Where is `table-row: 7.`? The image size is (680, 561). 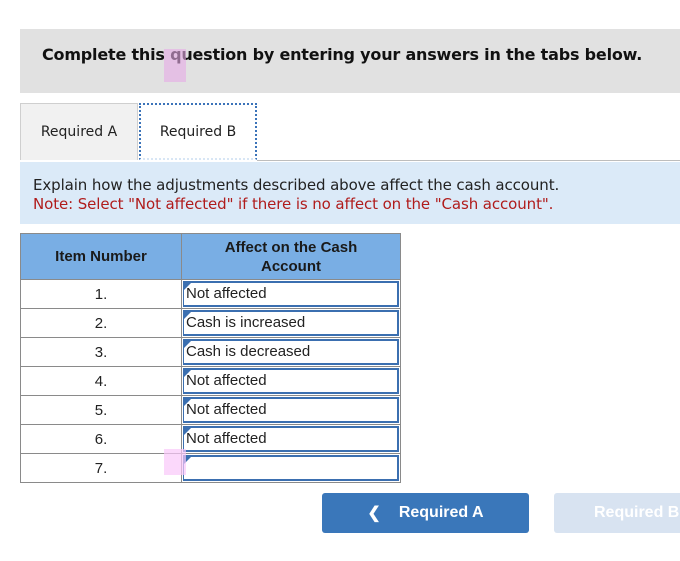
table-row: 7. is located at coordinates (210, 468).